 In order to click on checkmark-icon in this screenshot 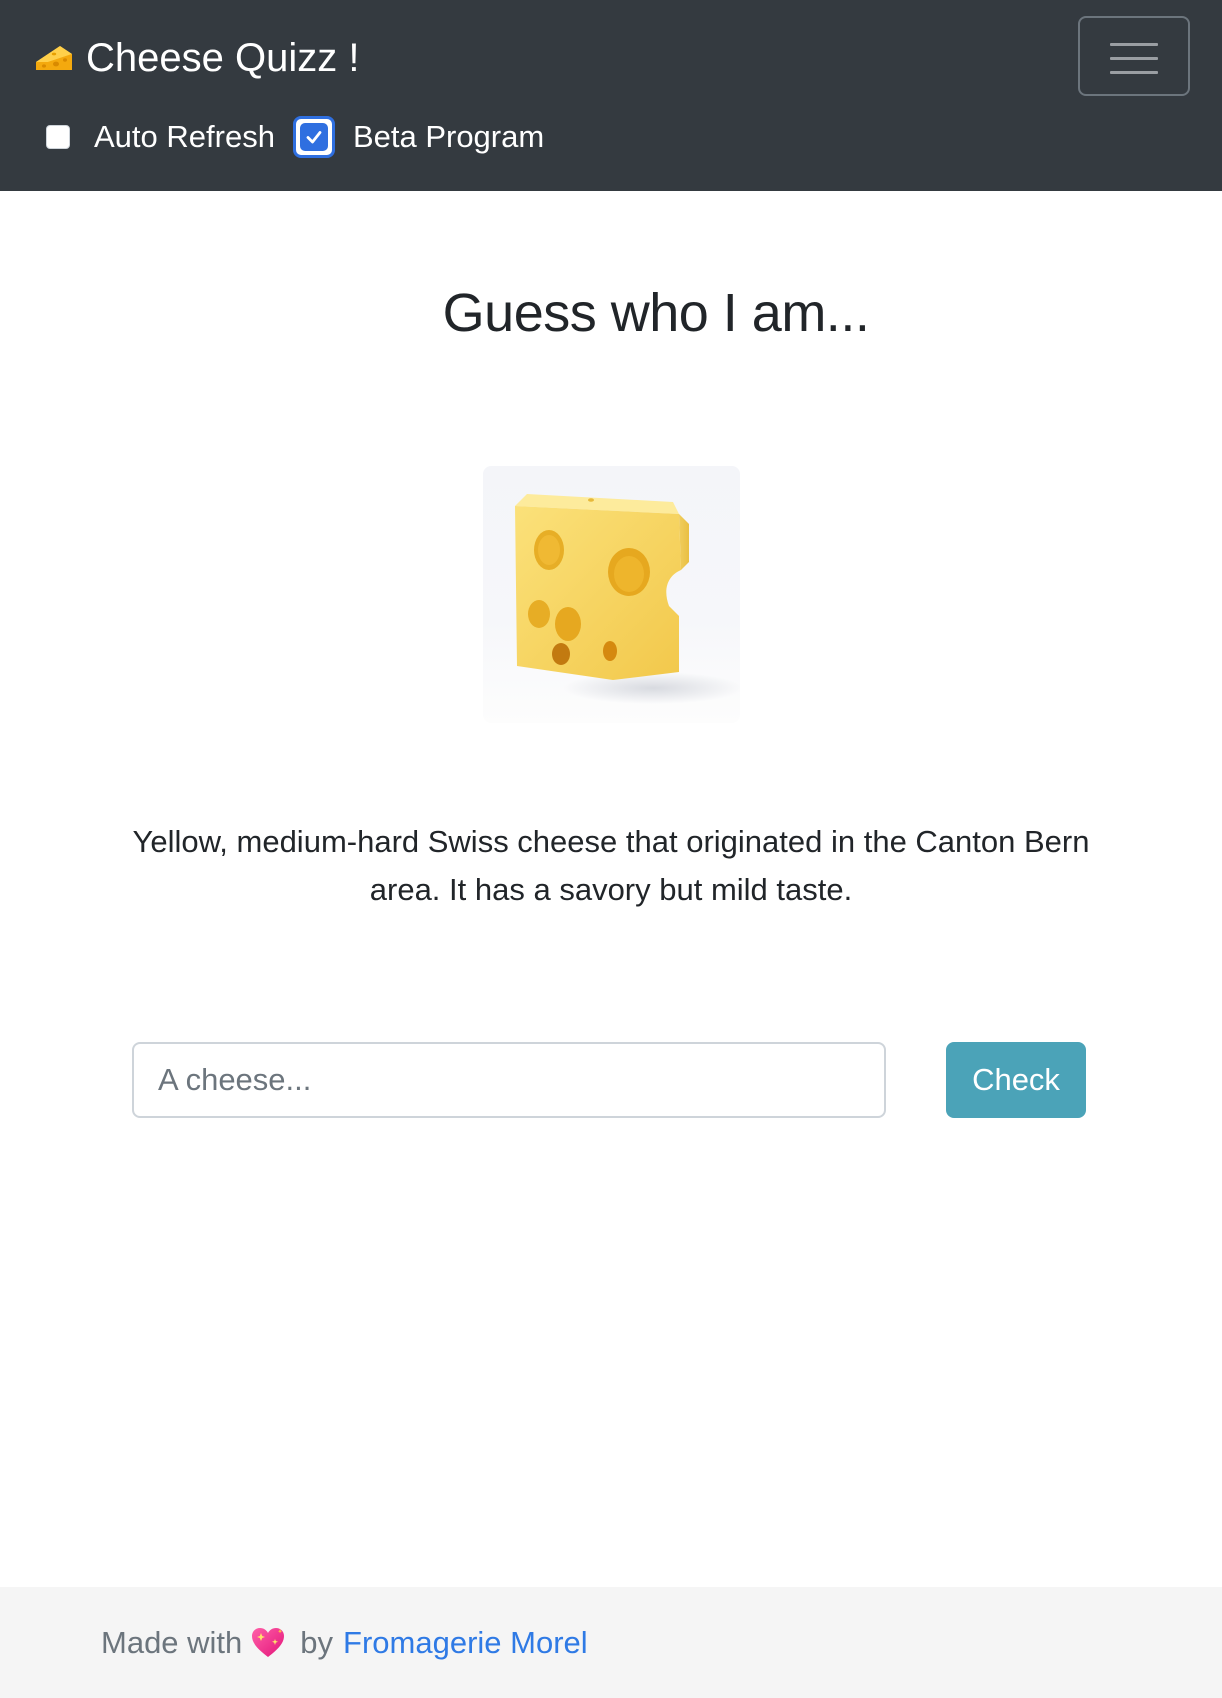, I will do `click(313, 137)`.